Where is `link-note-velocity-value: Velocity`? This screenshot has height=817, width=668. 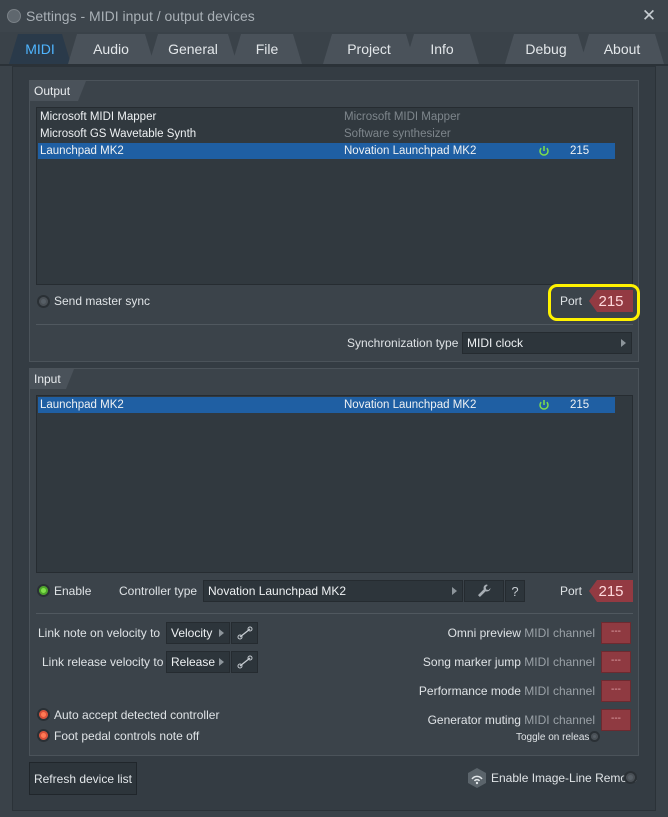
link-note-velocity-value: Velocity is located at coordinates (192, 633).